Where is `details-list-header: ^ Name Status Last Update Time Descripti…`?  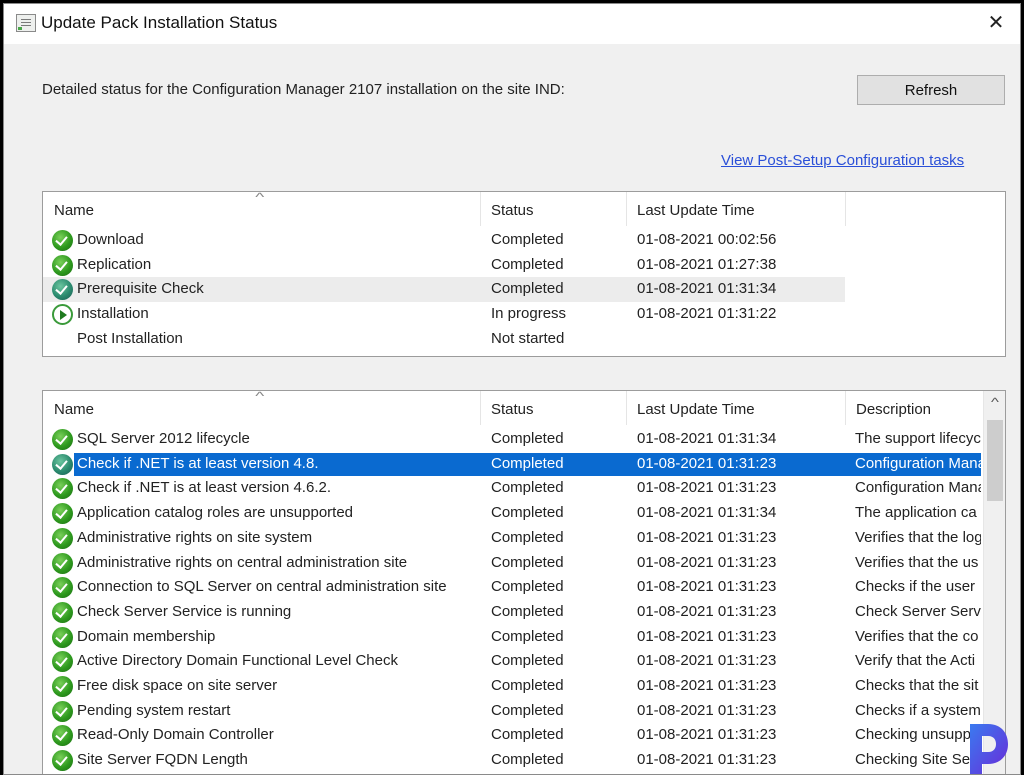 details-list-header: ^ Name Status Last Update Time Descripti… is located at coordinates (524, 409).